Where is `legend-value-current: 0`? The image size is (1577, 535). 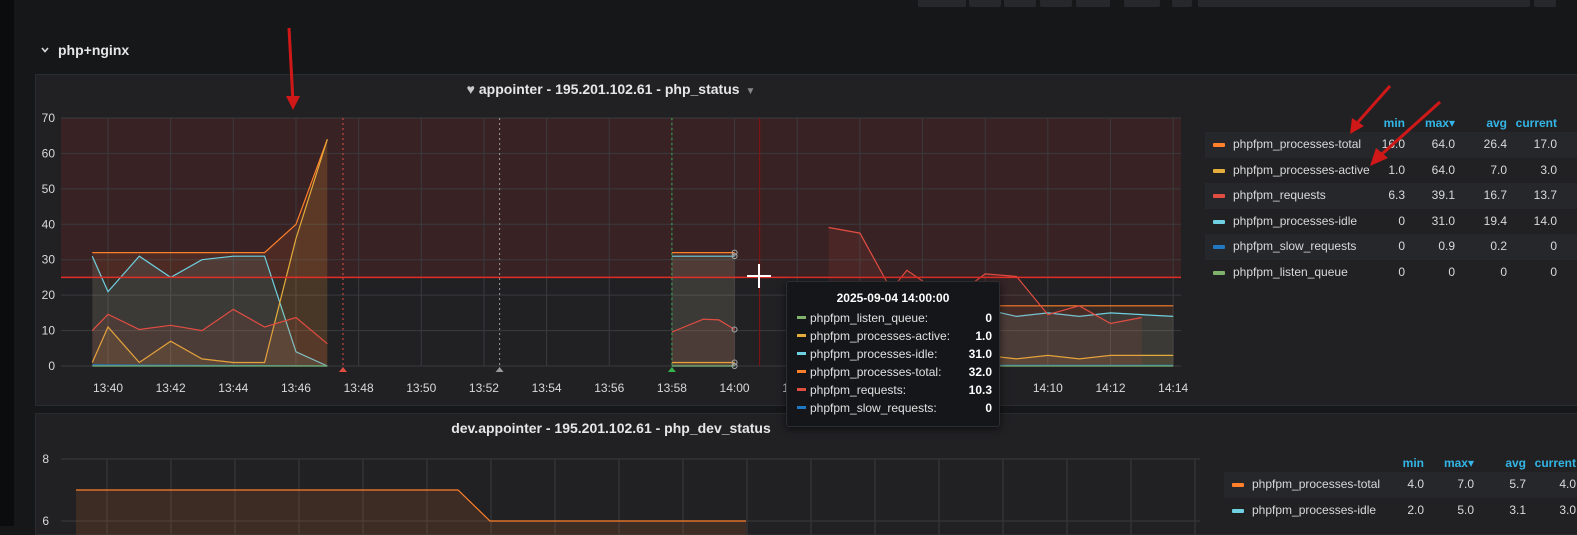
legend-value-current: 0 is located at coordinates (1553, 246).